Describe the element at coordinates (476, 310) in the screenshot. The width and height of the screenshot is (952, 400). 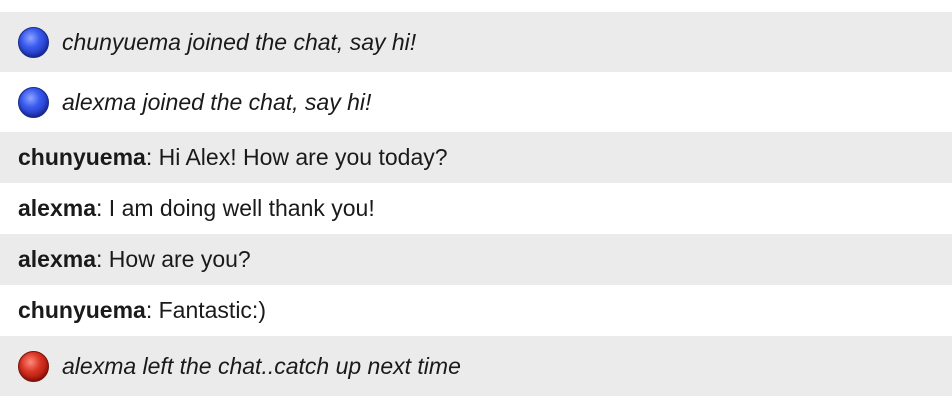
I see `chat-message-row: chunyuema: Fantastic:)` at that location.